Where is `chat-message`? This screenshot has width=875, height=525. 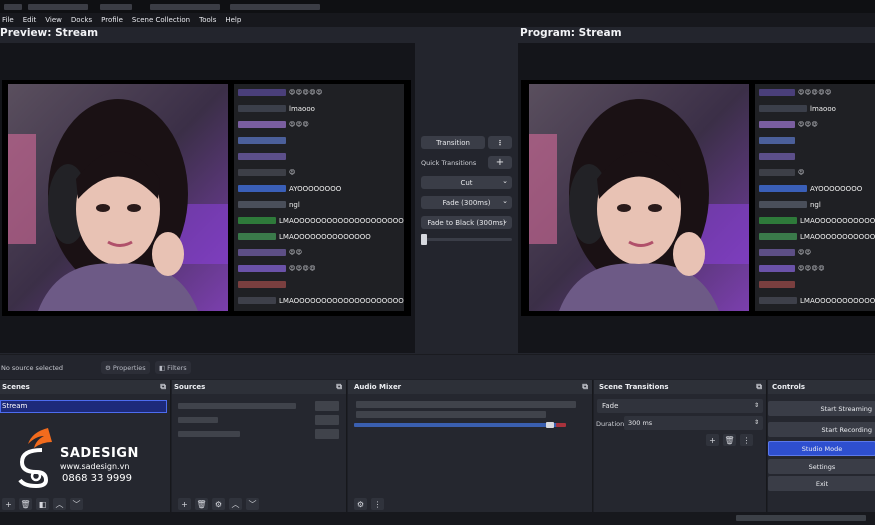 chat-message is located at coordinates (263, 284).